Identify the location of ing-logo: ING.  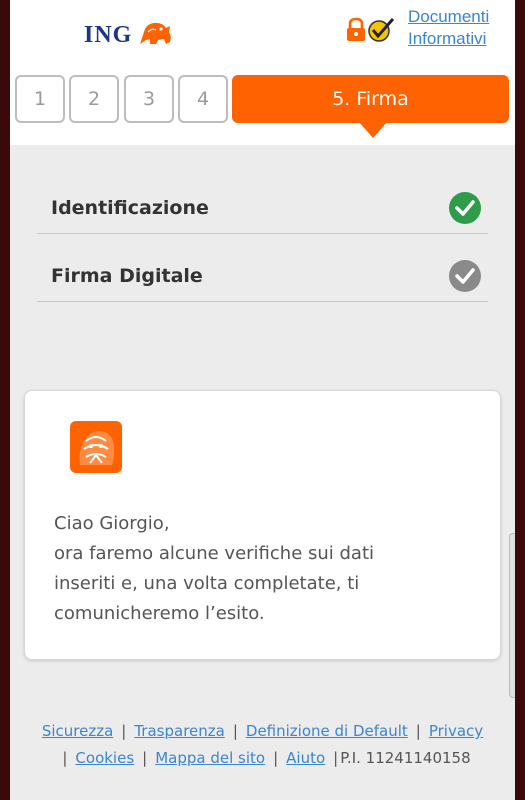
(129, 35).